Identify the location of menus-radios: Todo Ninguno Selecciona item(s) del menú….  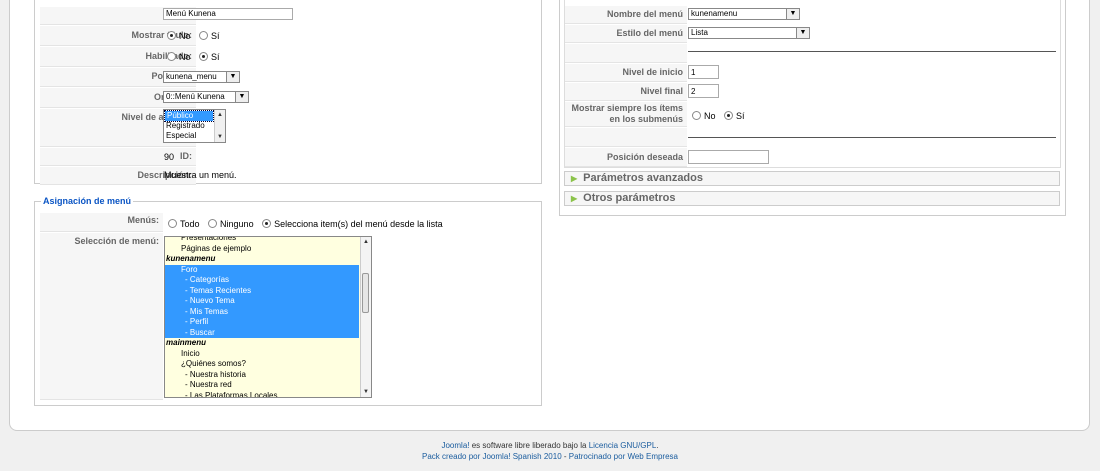
(308, 223).